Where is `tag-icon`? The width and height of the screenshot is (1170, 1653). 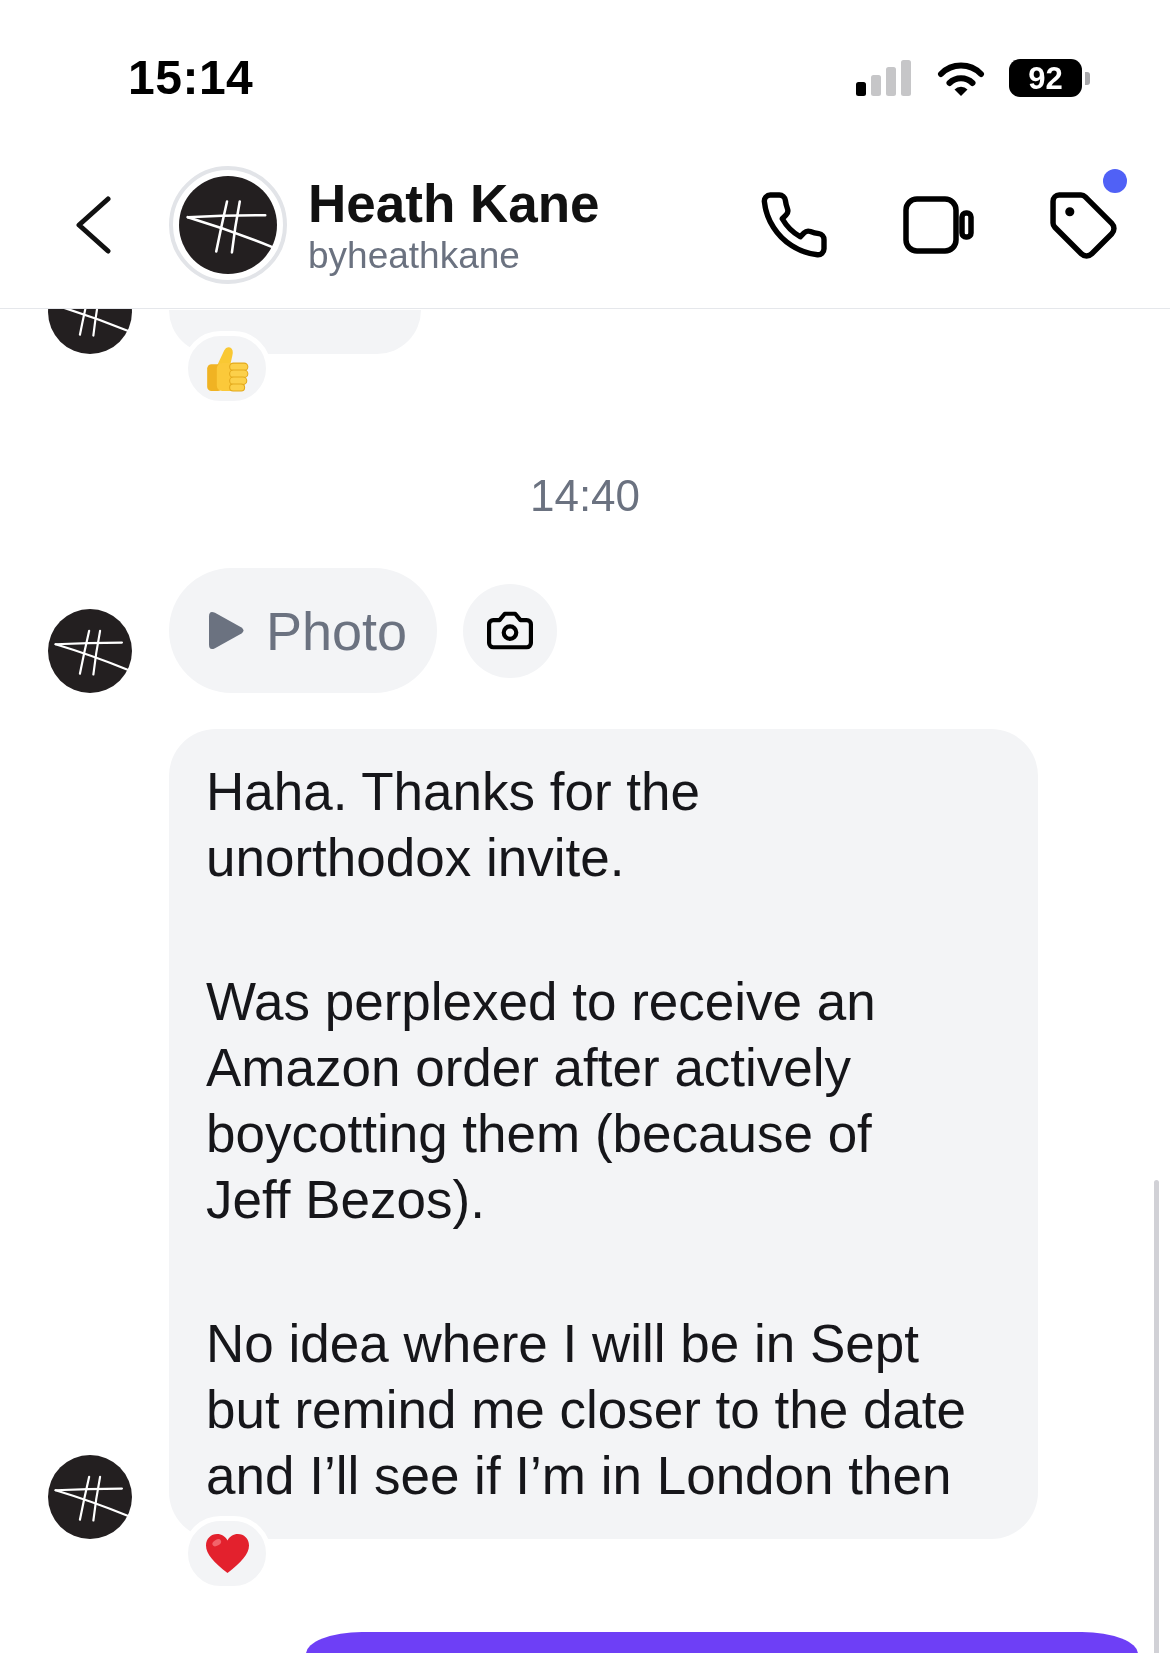 tag-icon is located at coordinates (1083, 225).